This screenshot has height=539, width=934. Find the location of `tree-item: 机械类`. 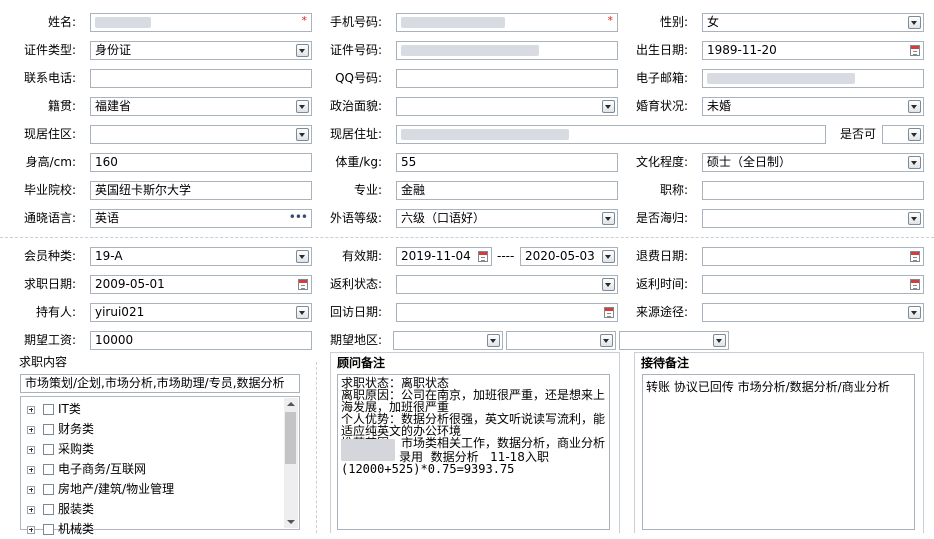

tree-item: 机械类 is located at coordinates (60, 529).